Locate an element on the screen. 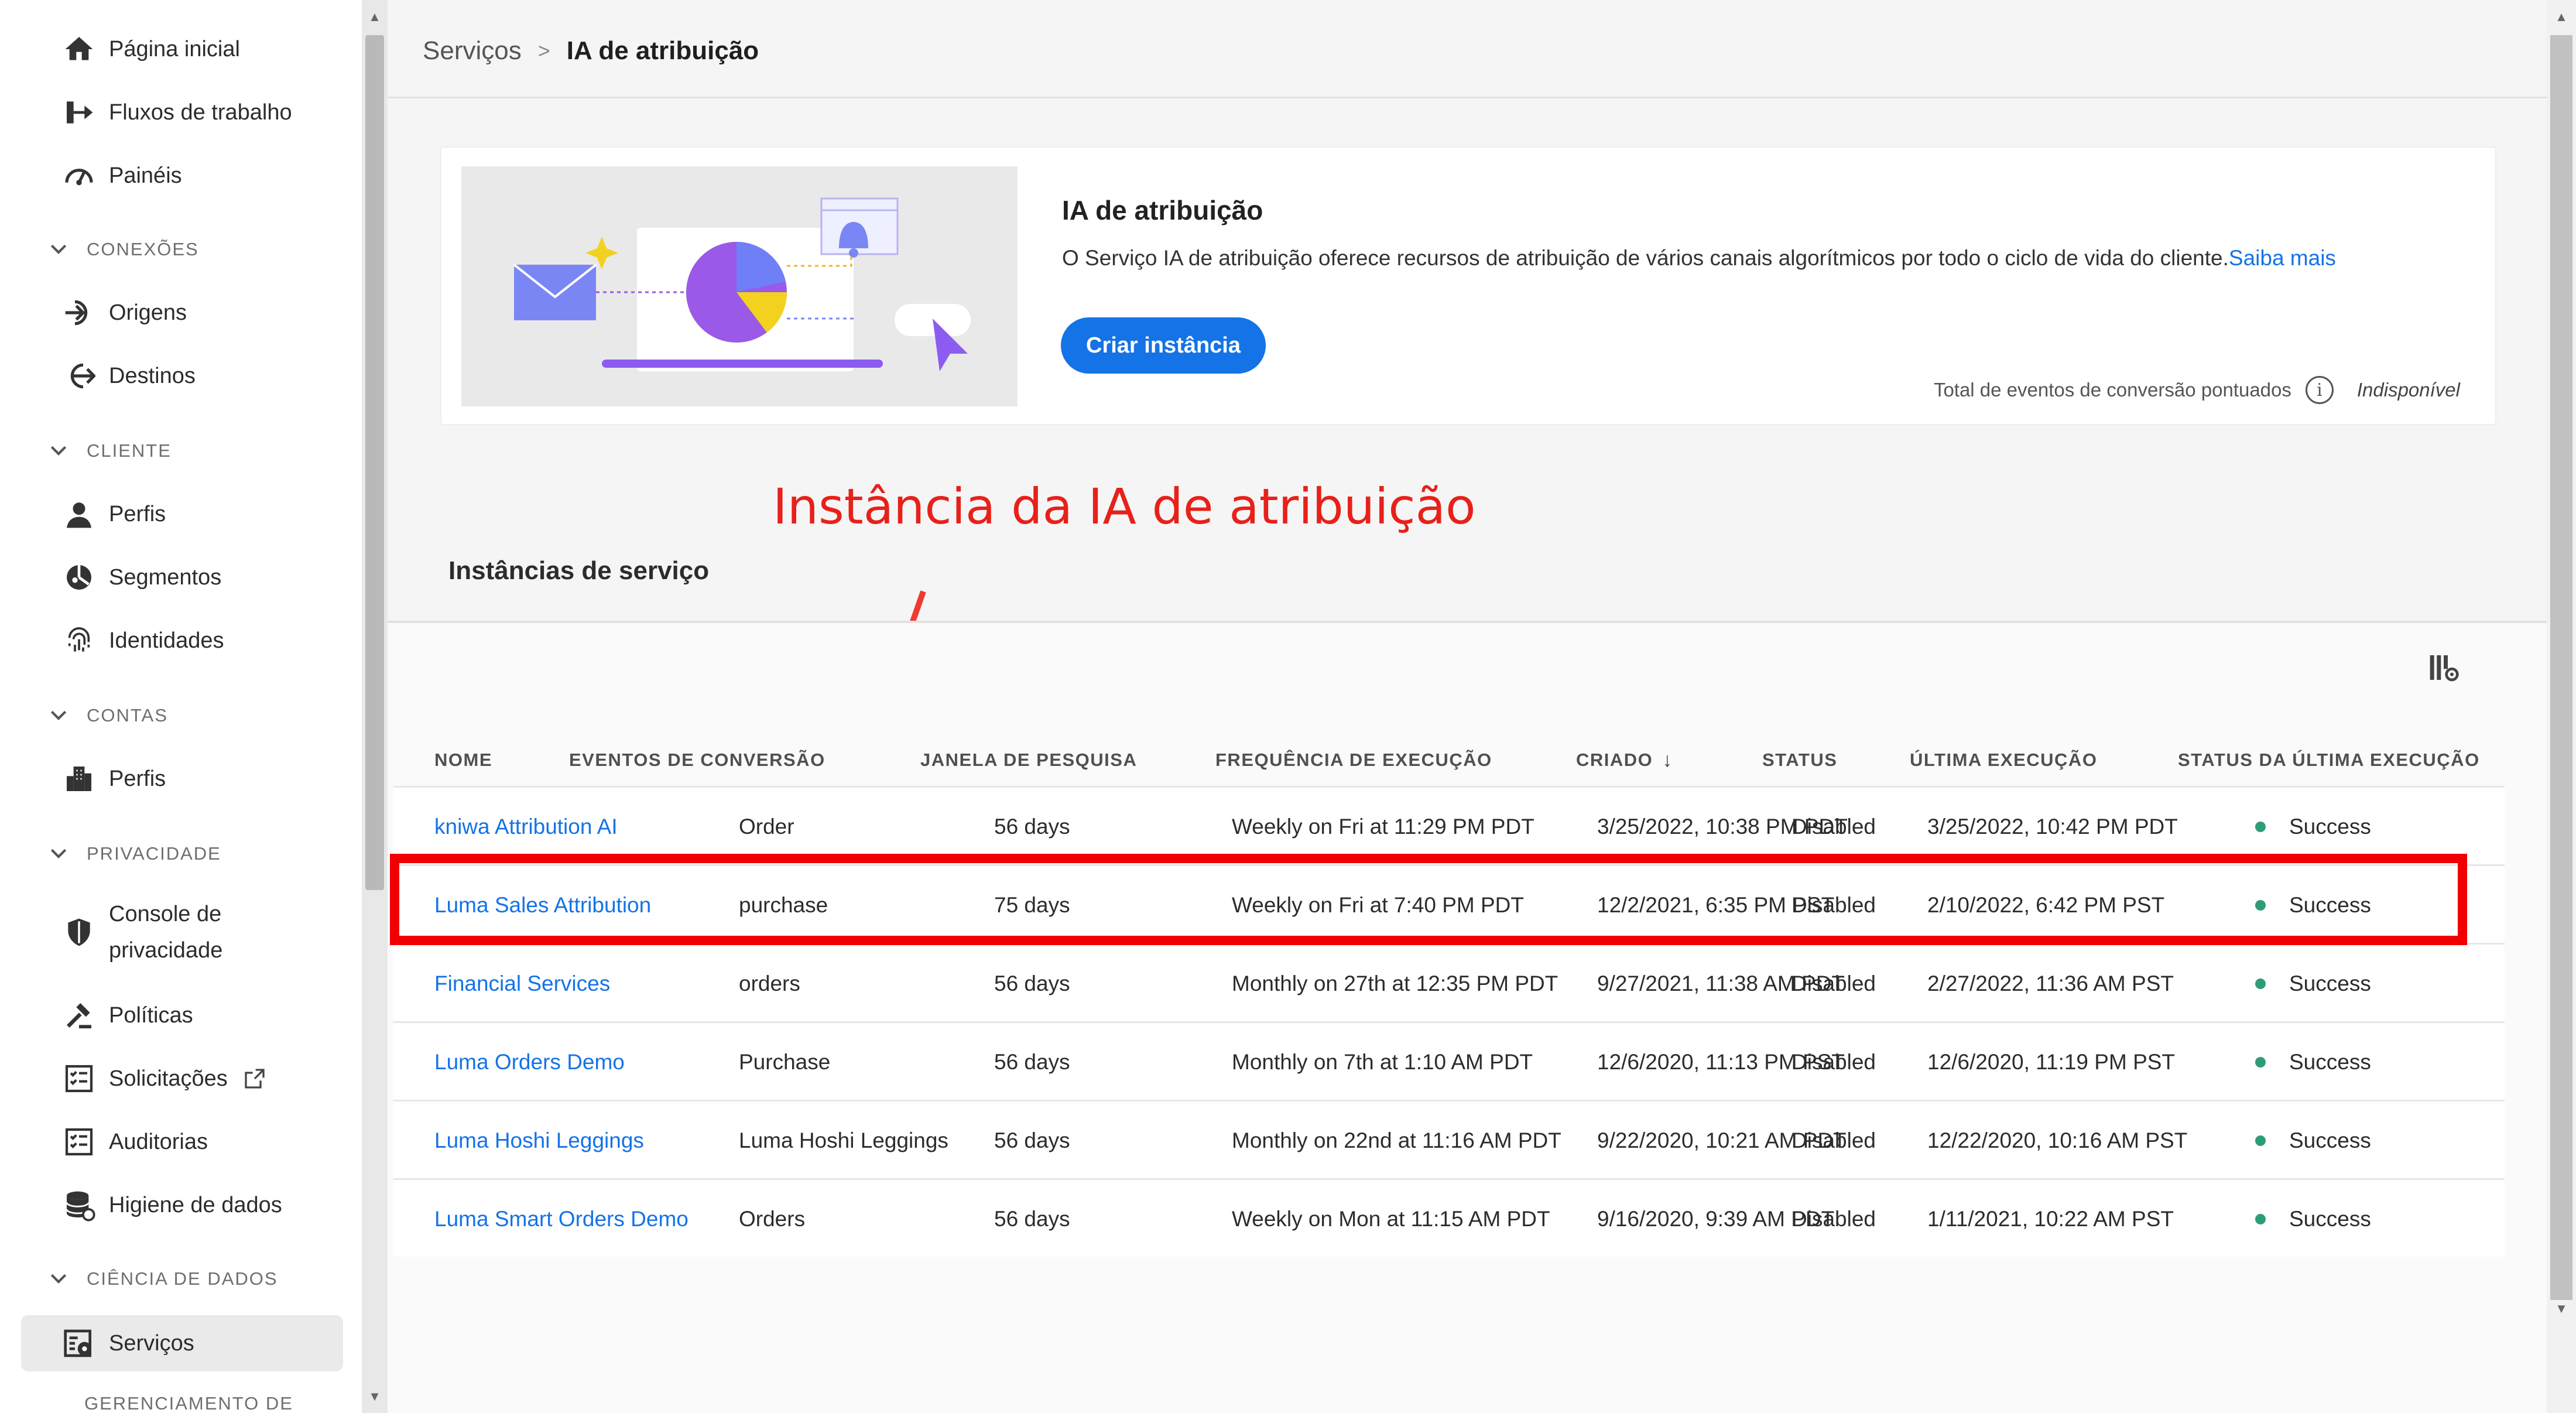  section-header-accounts: CONTAS is located at coordinates (107, 715).